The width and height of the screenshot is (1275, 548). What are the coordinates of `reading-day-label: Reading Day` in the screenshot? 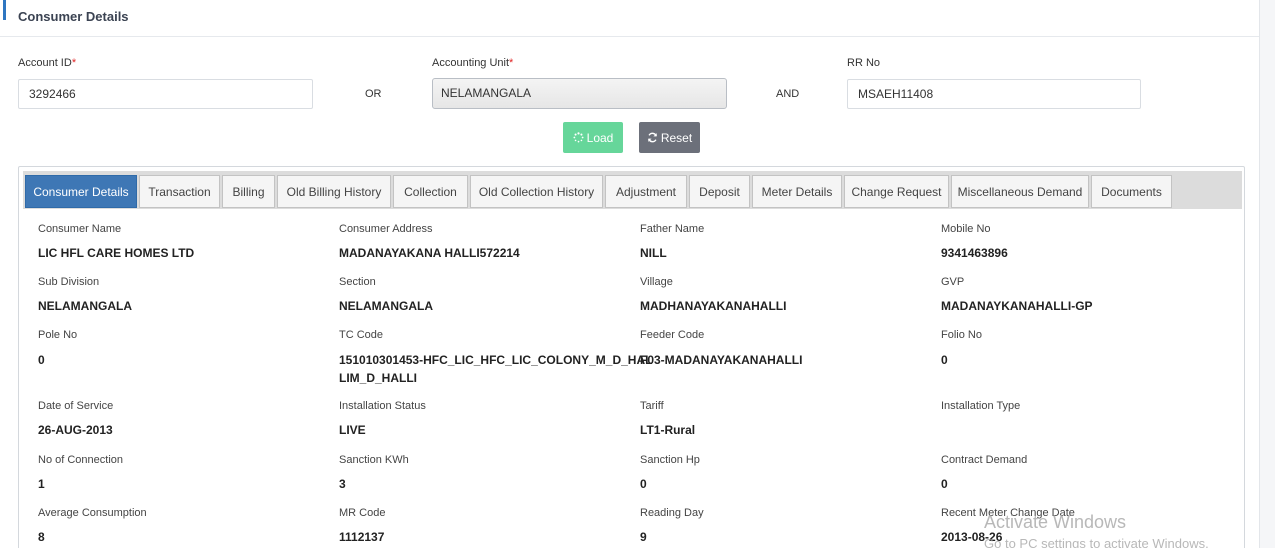 It's located at (672, 513).